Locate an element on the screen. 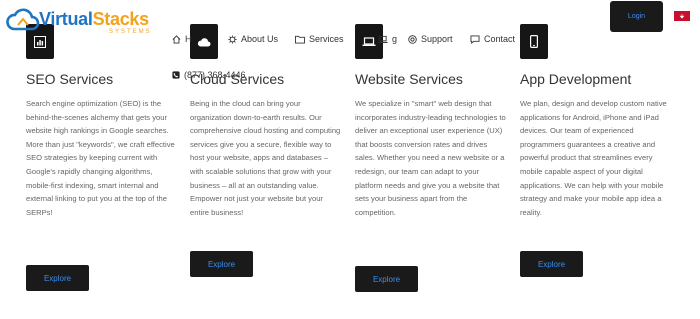 This screenshot has width=700, height=319. cloud-icon is located at coordinates (204, 41).